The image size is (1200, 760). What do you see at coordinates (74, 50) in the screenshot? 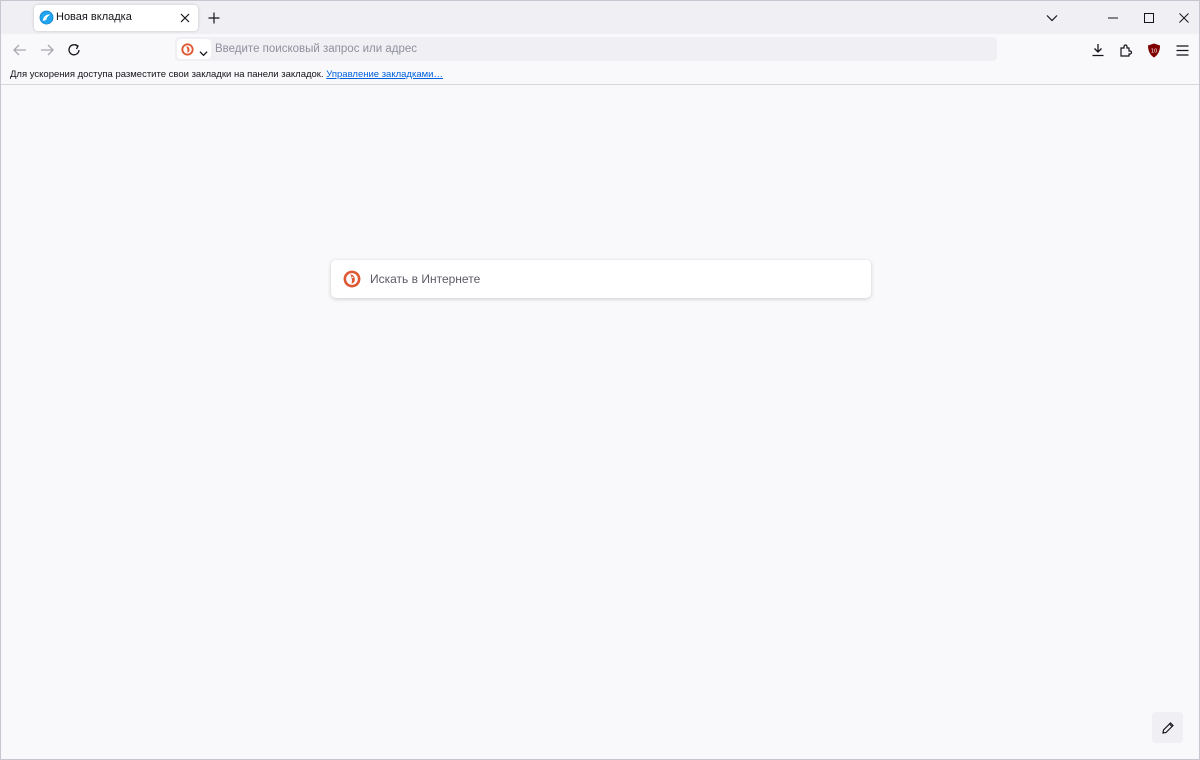
I see `reload-icon` at bounding box center [74, 50].